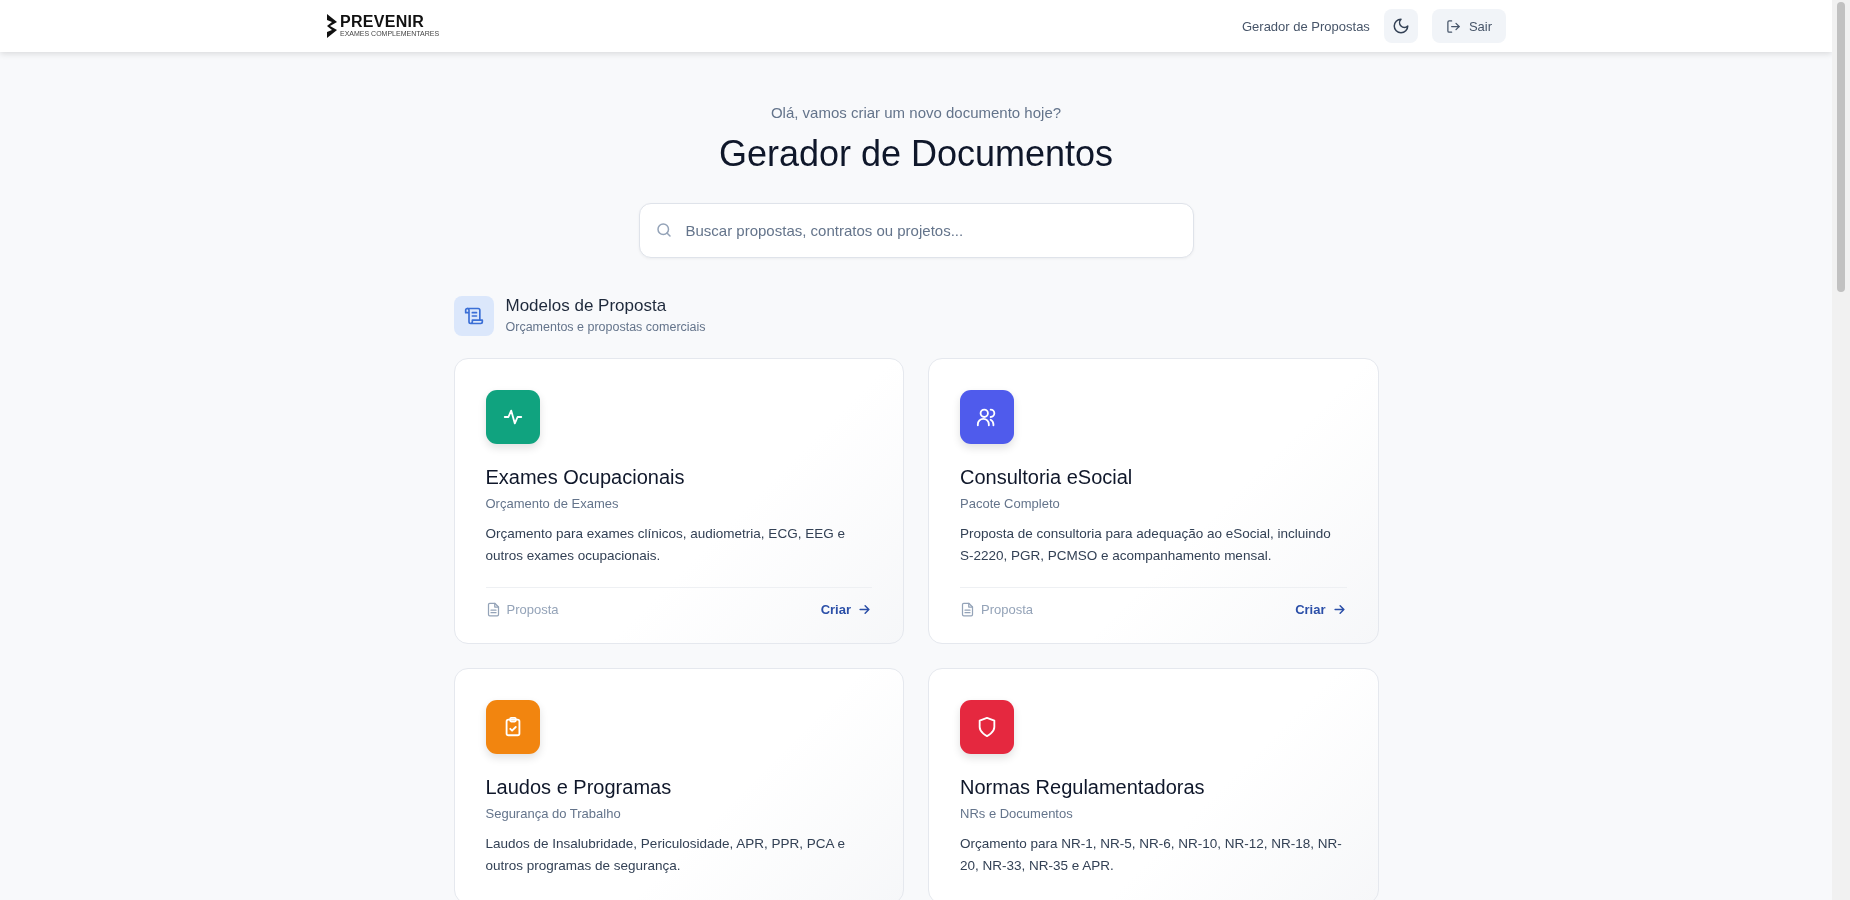  Describe the element at coordinates (678, 784) in the screenshot. I see `template-card: Laudos e Programas Segurança do Trabalho Laudos de Insalubridade, Periculosidade, APR, PPR, PCA e outros programas de segurança.` at that location.